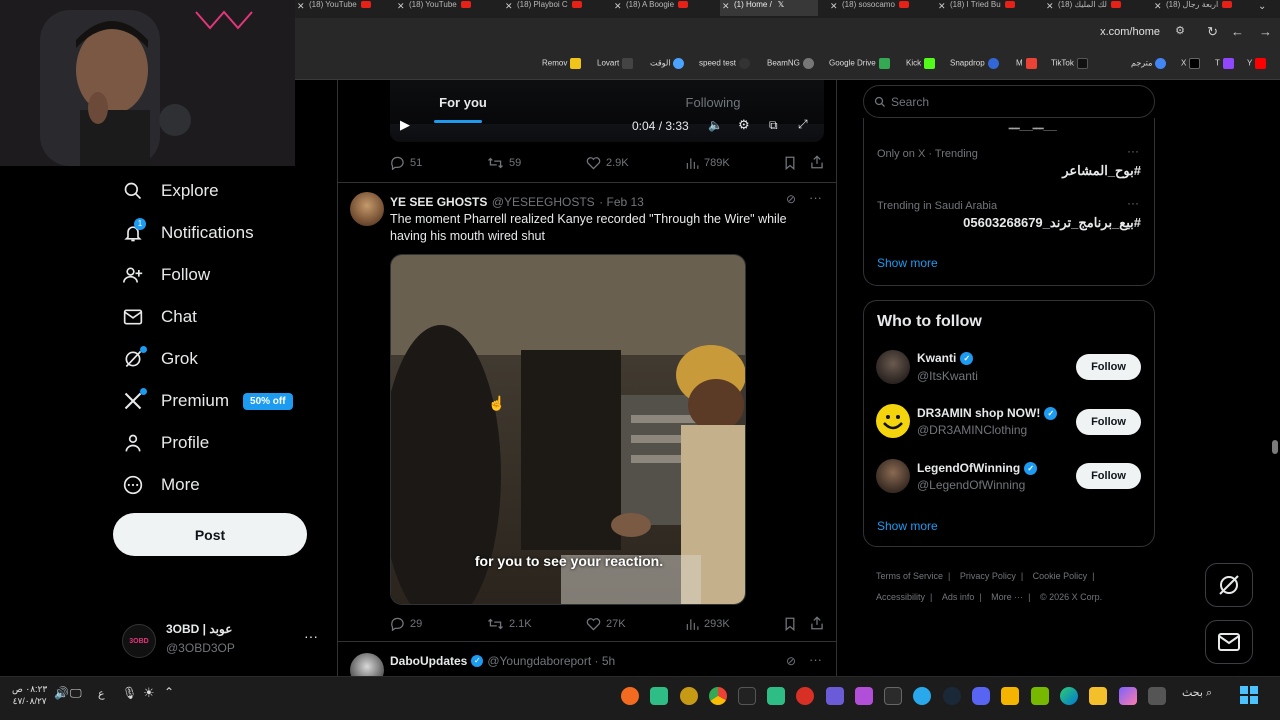 The height and width of the screenshot is (720, 1280). I want to click on microphone-icon: 🎙, so click(129, 693).